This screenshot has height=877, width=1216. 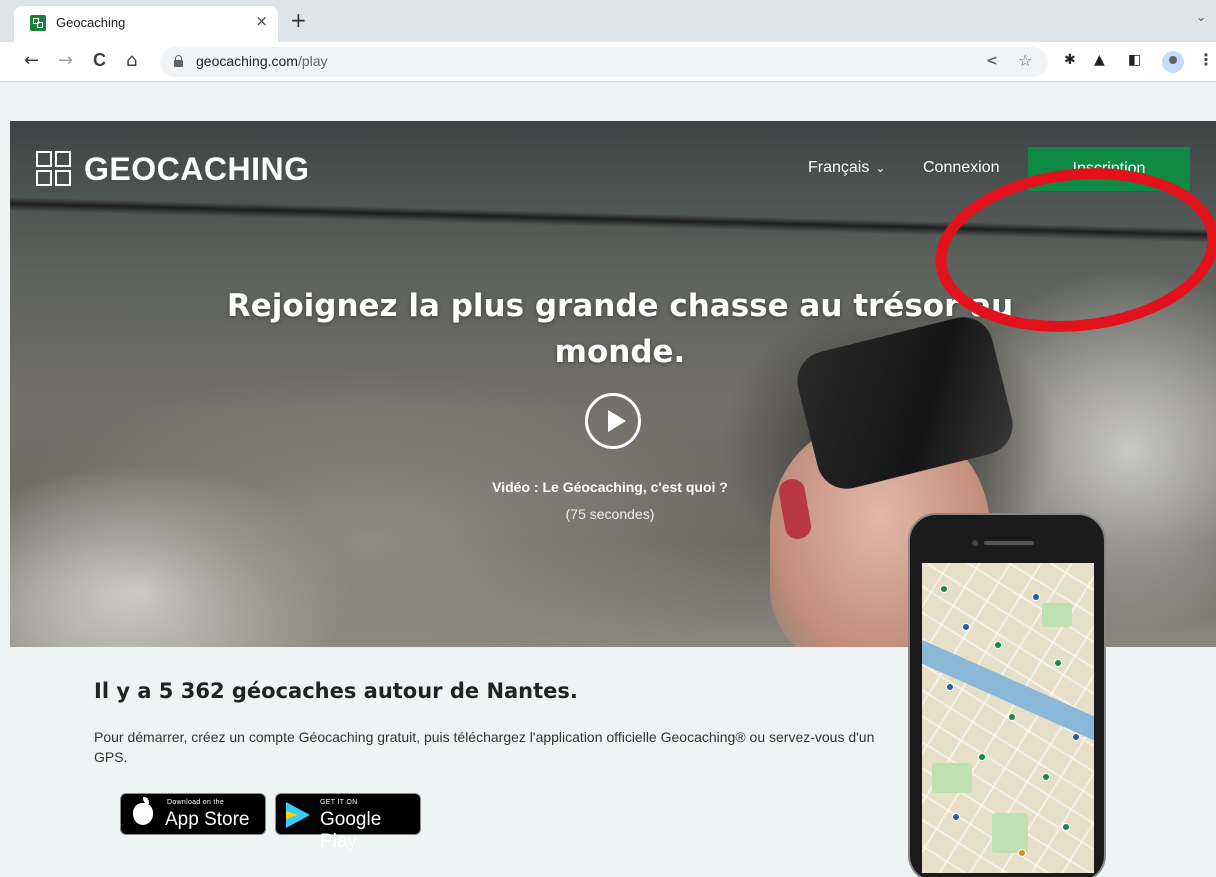 What do you see at coordinates (31, 60) in the screenshot?
I see `back-icon: ←` at bounding box center [31, 60].